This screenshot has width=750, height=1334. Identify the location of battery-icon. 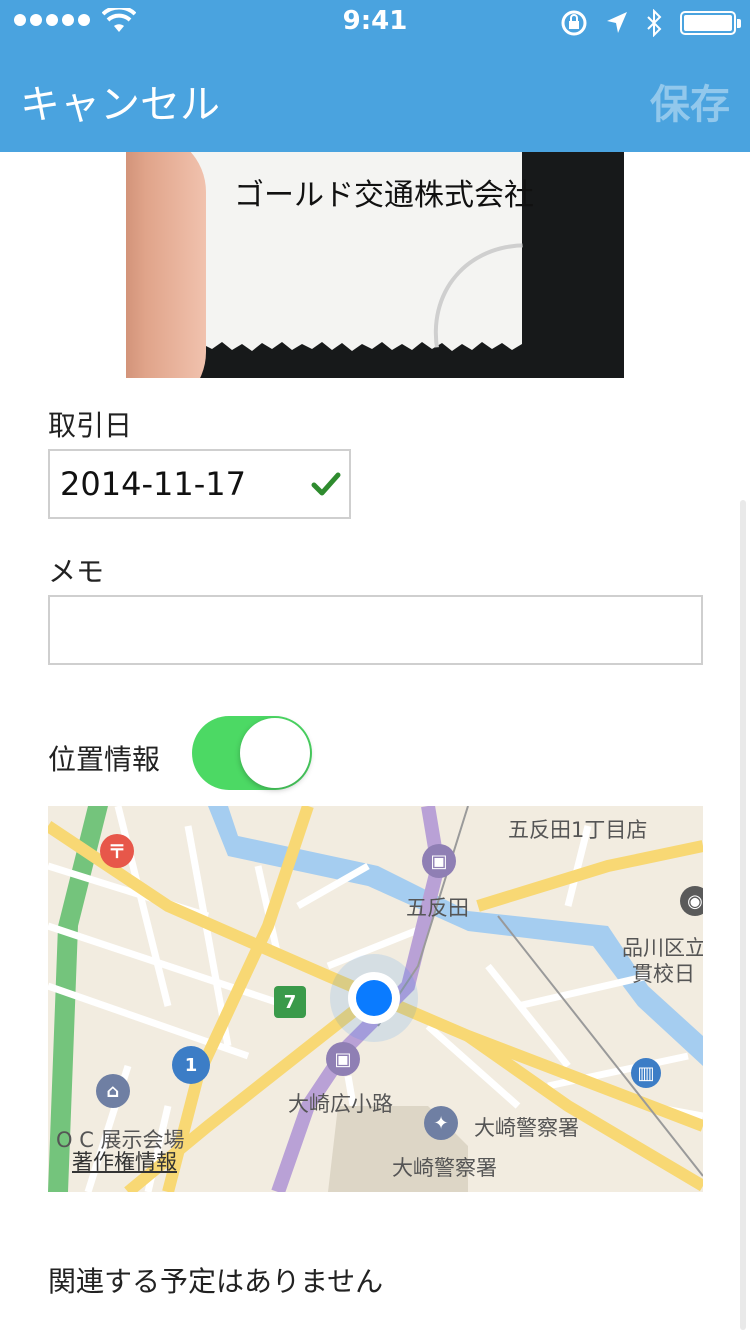
(710, 23).